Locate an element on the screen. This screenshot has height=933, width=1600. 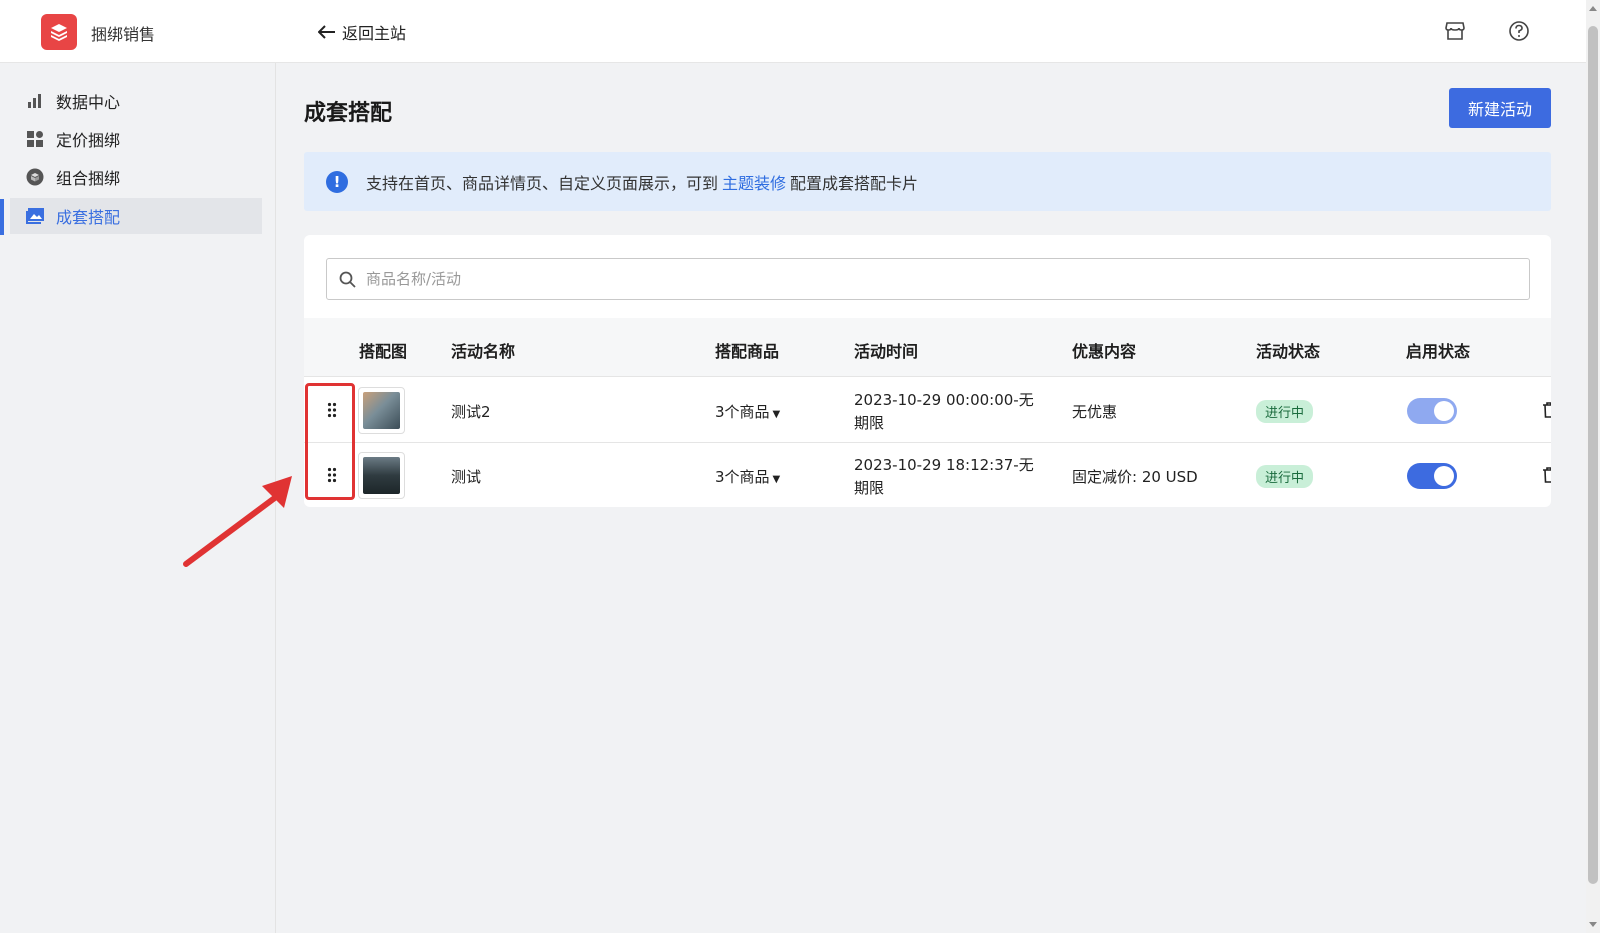
info-icon: ! is located at coordinates (337, 181).